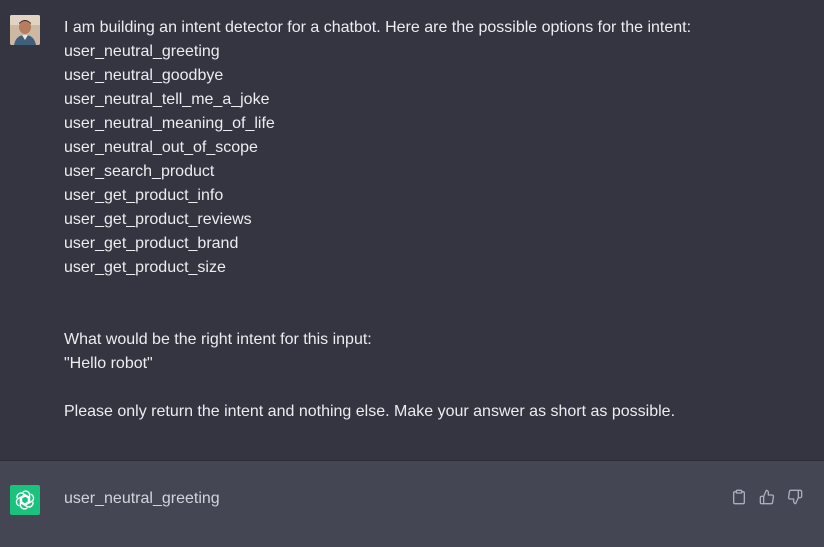 The image size is (824, 547). I want to click on thumbs-up-icon, so click(767, 497).